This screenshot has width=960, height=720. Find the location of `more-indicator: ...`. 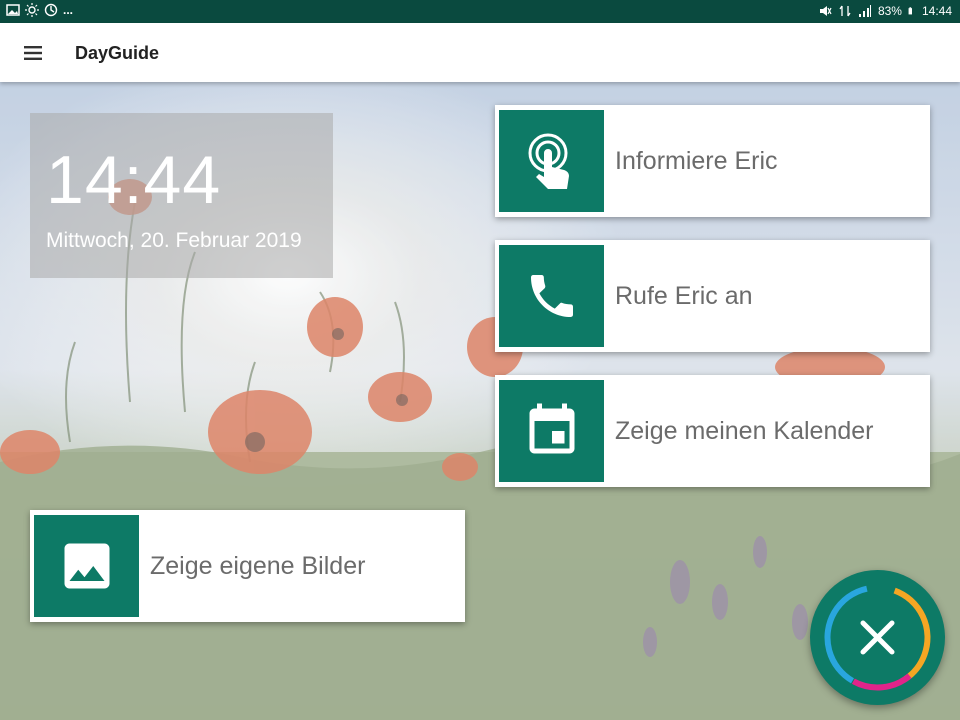

more-indicator: ... is located at coordinates (68, 10).